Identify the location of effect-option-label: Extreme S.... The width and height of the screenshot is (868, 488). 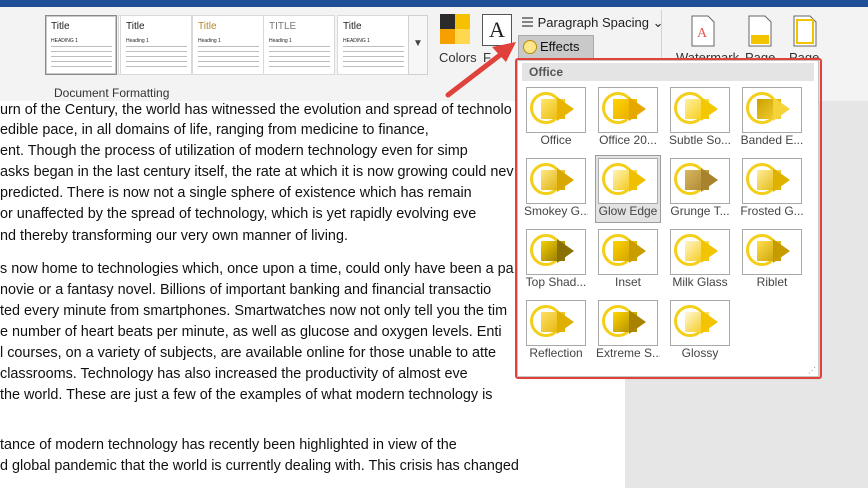
(628, 353).